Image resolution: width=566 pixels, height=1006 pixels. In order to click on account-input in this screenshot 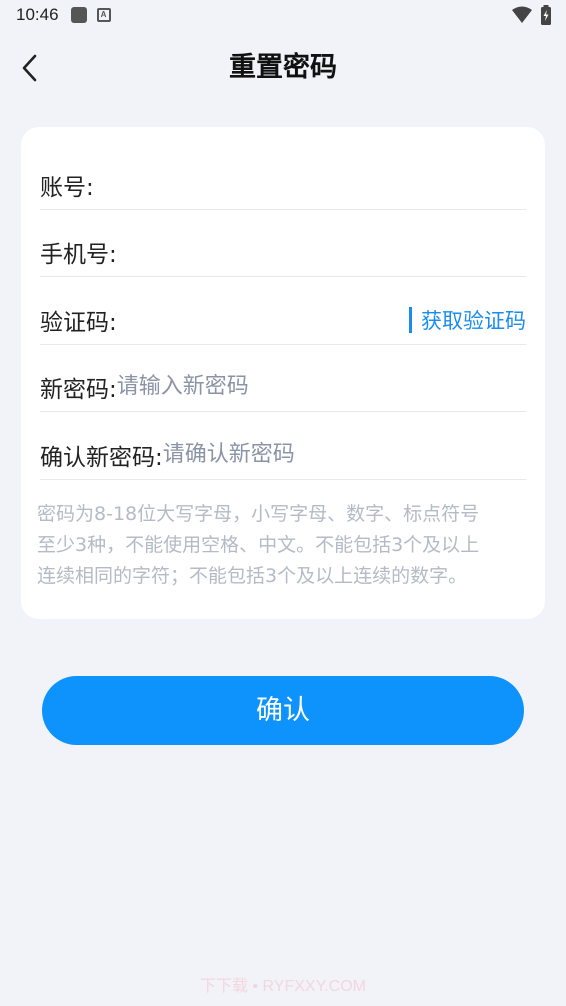, I will do `click(309, 184)`.